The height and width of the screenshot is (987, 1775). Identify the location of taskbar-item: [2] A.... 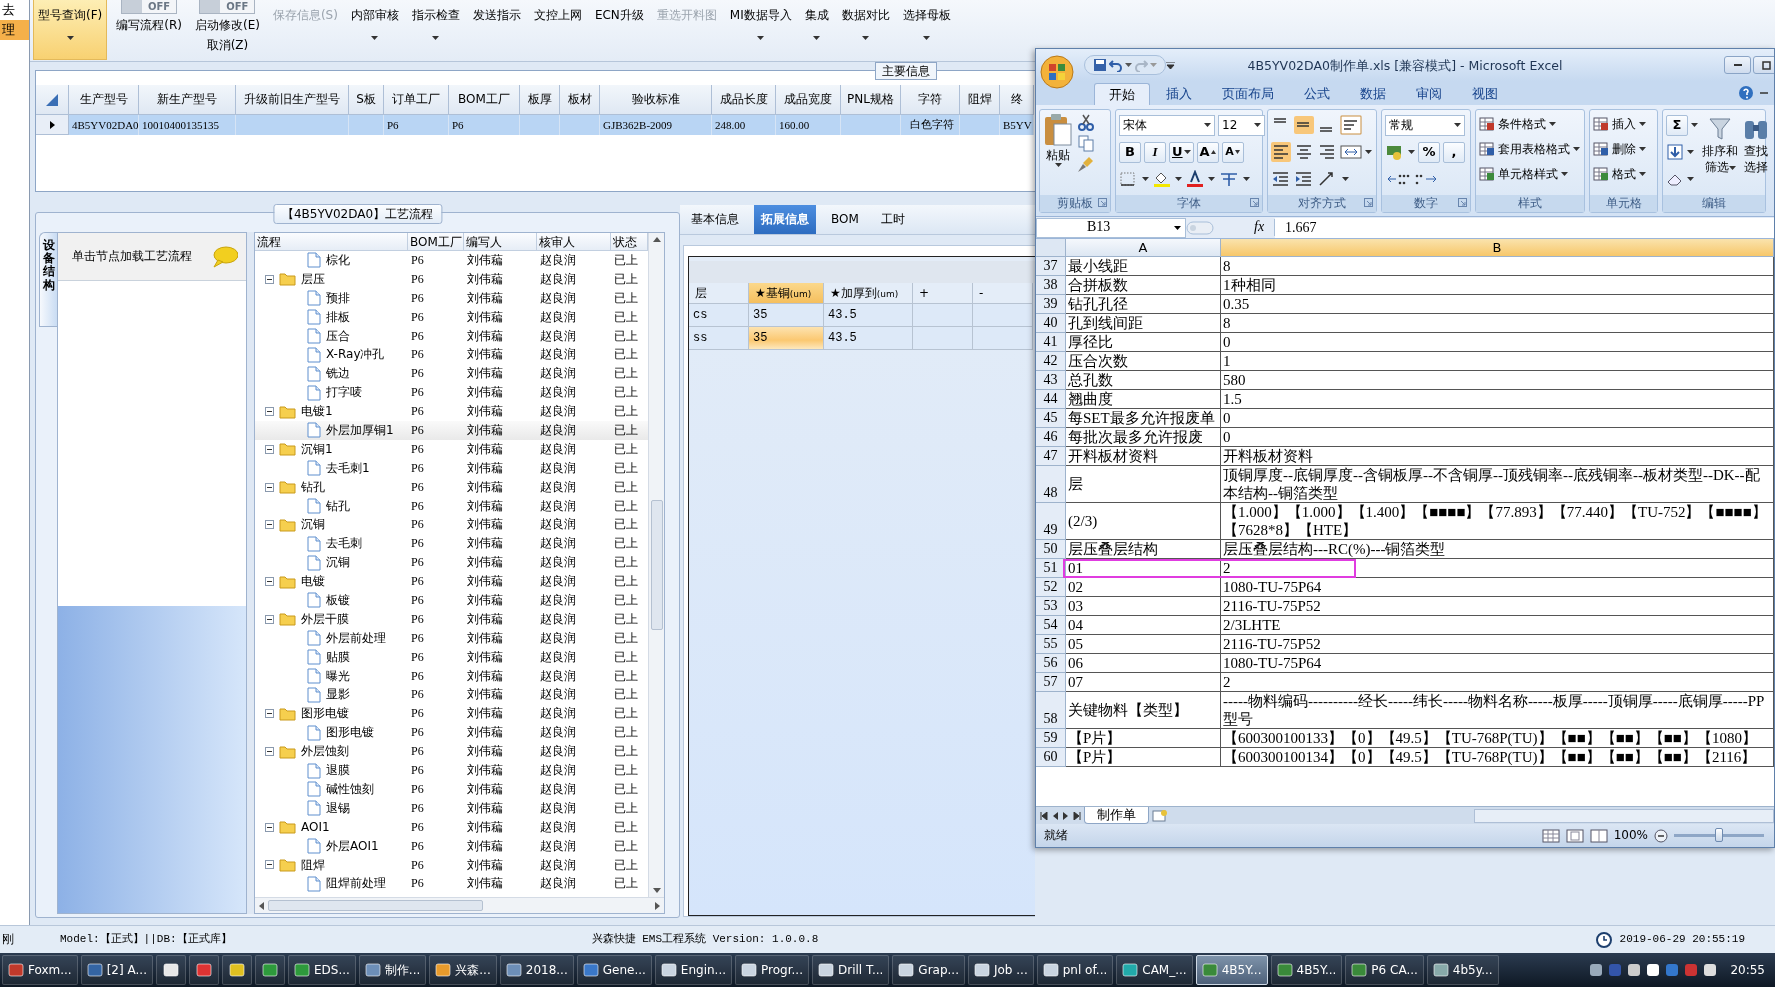
(116, 970).